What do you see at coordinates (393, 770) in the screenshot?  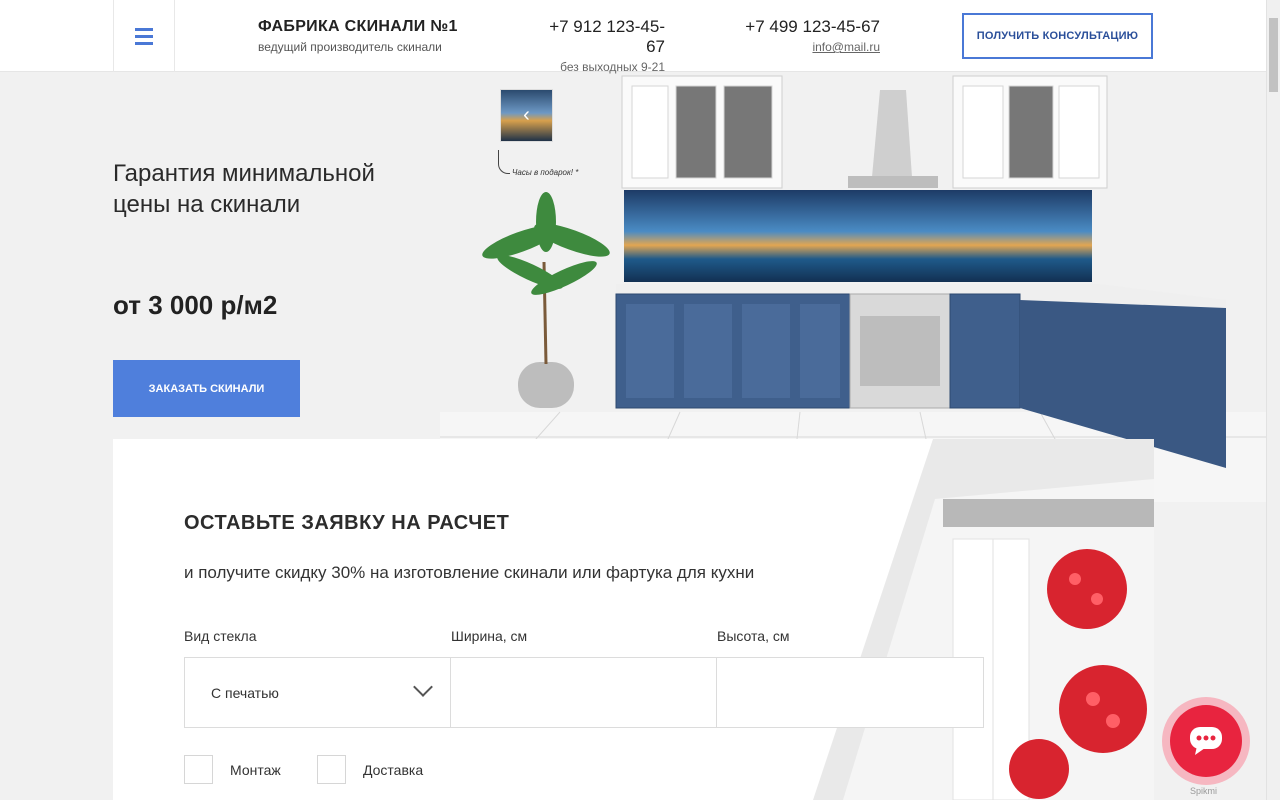 I see `delivery-label: Доставка` at bounding box center [393, 770].